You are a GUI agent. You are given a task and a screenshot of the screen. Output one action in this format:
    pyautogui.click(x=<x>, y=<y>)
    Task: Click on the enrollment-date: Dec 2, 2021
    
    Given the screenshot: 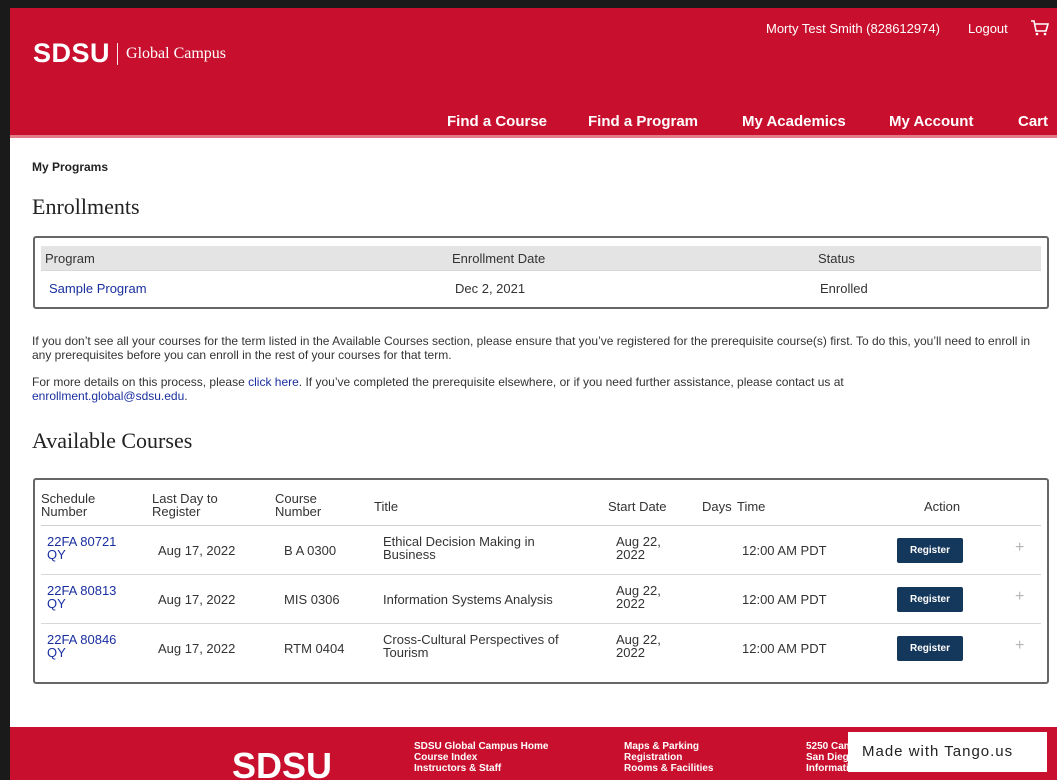 What is the action you would take?
    pyautogui.click(x=490, y=288)
    